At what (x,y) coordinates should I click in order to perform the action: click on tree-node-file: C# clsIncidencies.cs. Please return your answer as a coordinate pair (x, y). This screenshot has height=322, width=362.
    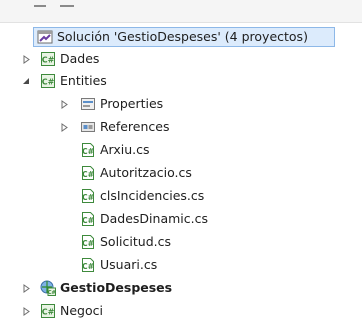
    Looking at the image, I should click on (181, 196).